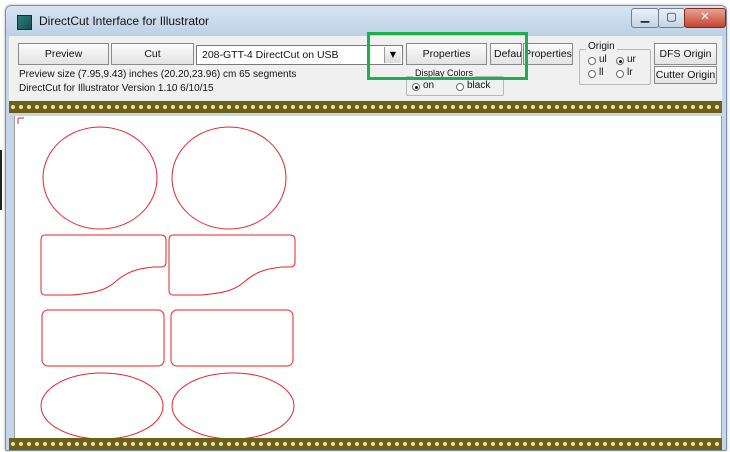  I want to click on properties-highlight-box, so click(447, 56).